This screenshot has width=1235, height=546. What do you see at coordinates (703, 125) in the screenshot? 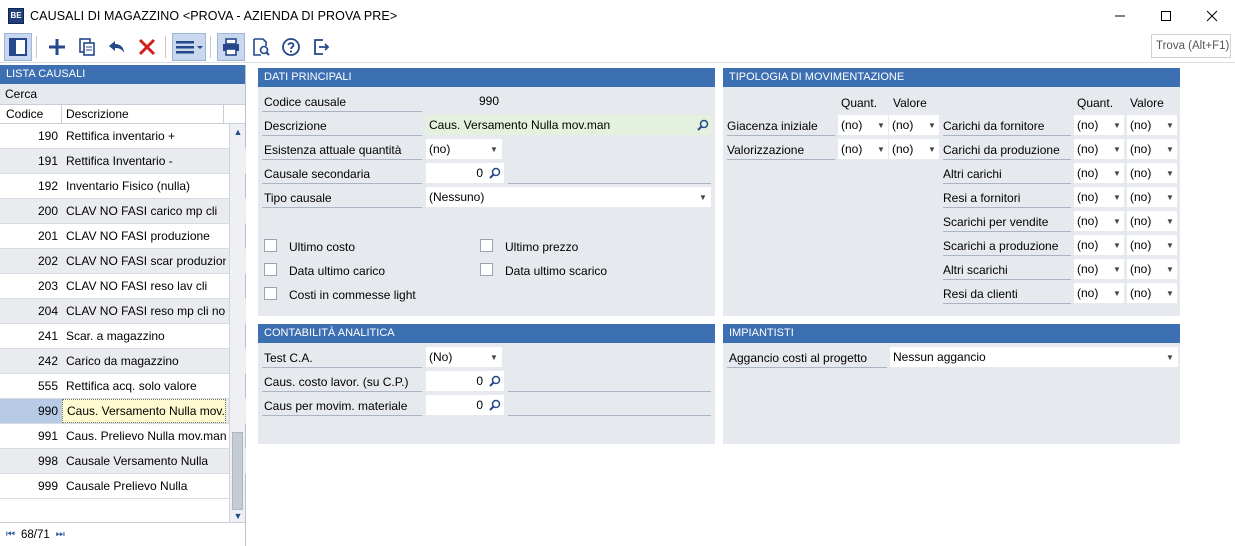
I see `descrizione-lookup-button` at bounding box center [703, 125].